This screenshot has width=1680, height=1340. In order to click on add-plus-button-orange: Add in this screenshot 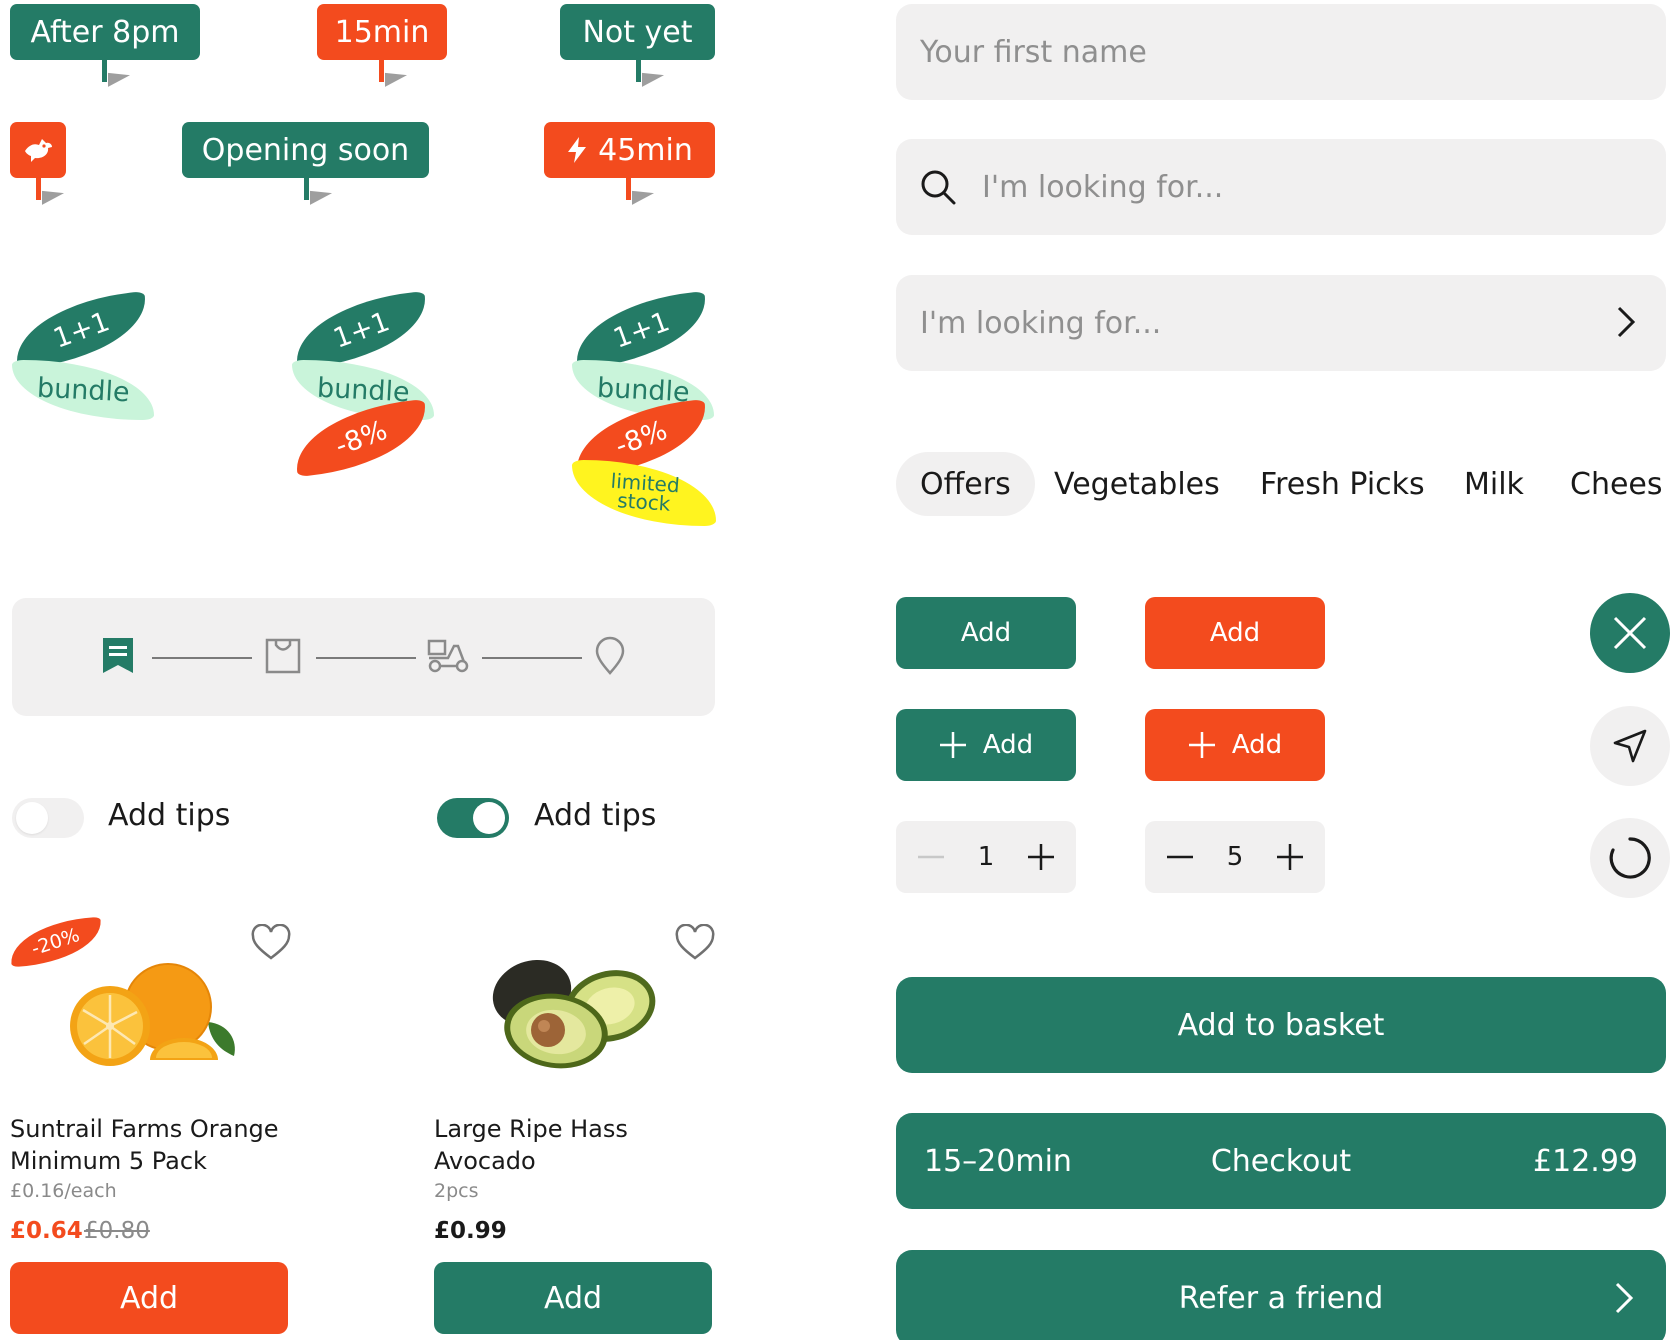, I will do `click(1235, 745)`.